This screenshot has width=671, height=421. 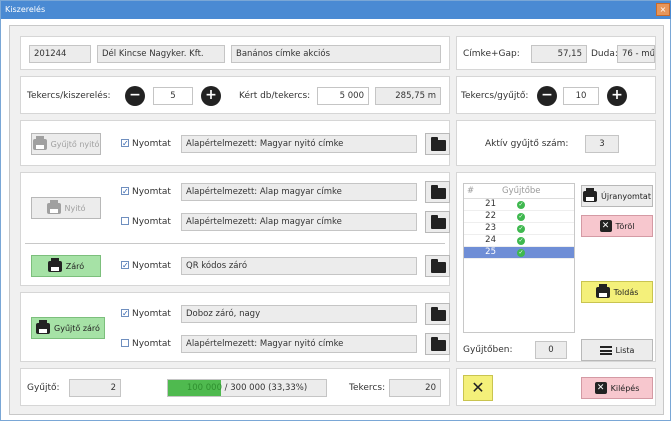 What do you see at coordinates (336, 10) in the screenshot?
I see `title-bar: Kiszerelés ×` at bounding box center [336, 10].